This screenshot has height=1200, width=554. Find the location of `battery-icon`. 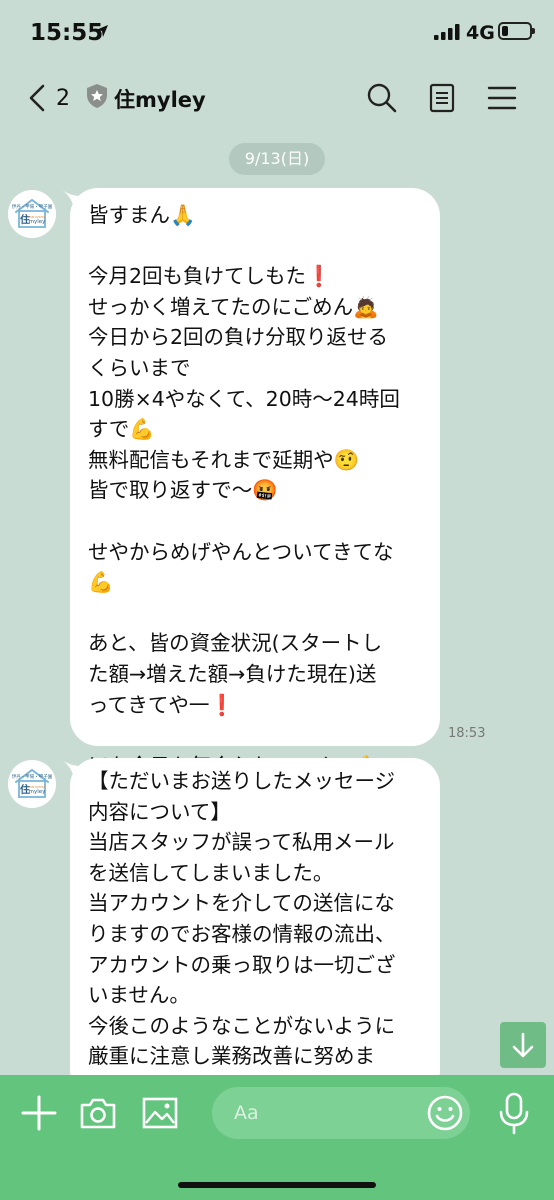

battery-icon is located at coordinates (516, 31).